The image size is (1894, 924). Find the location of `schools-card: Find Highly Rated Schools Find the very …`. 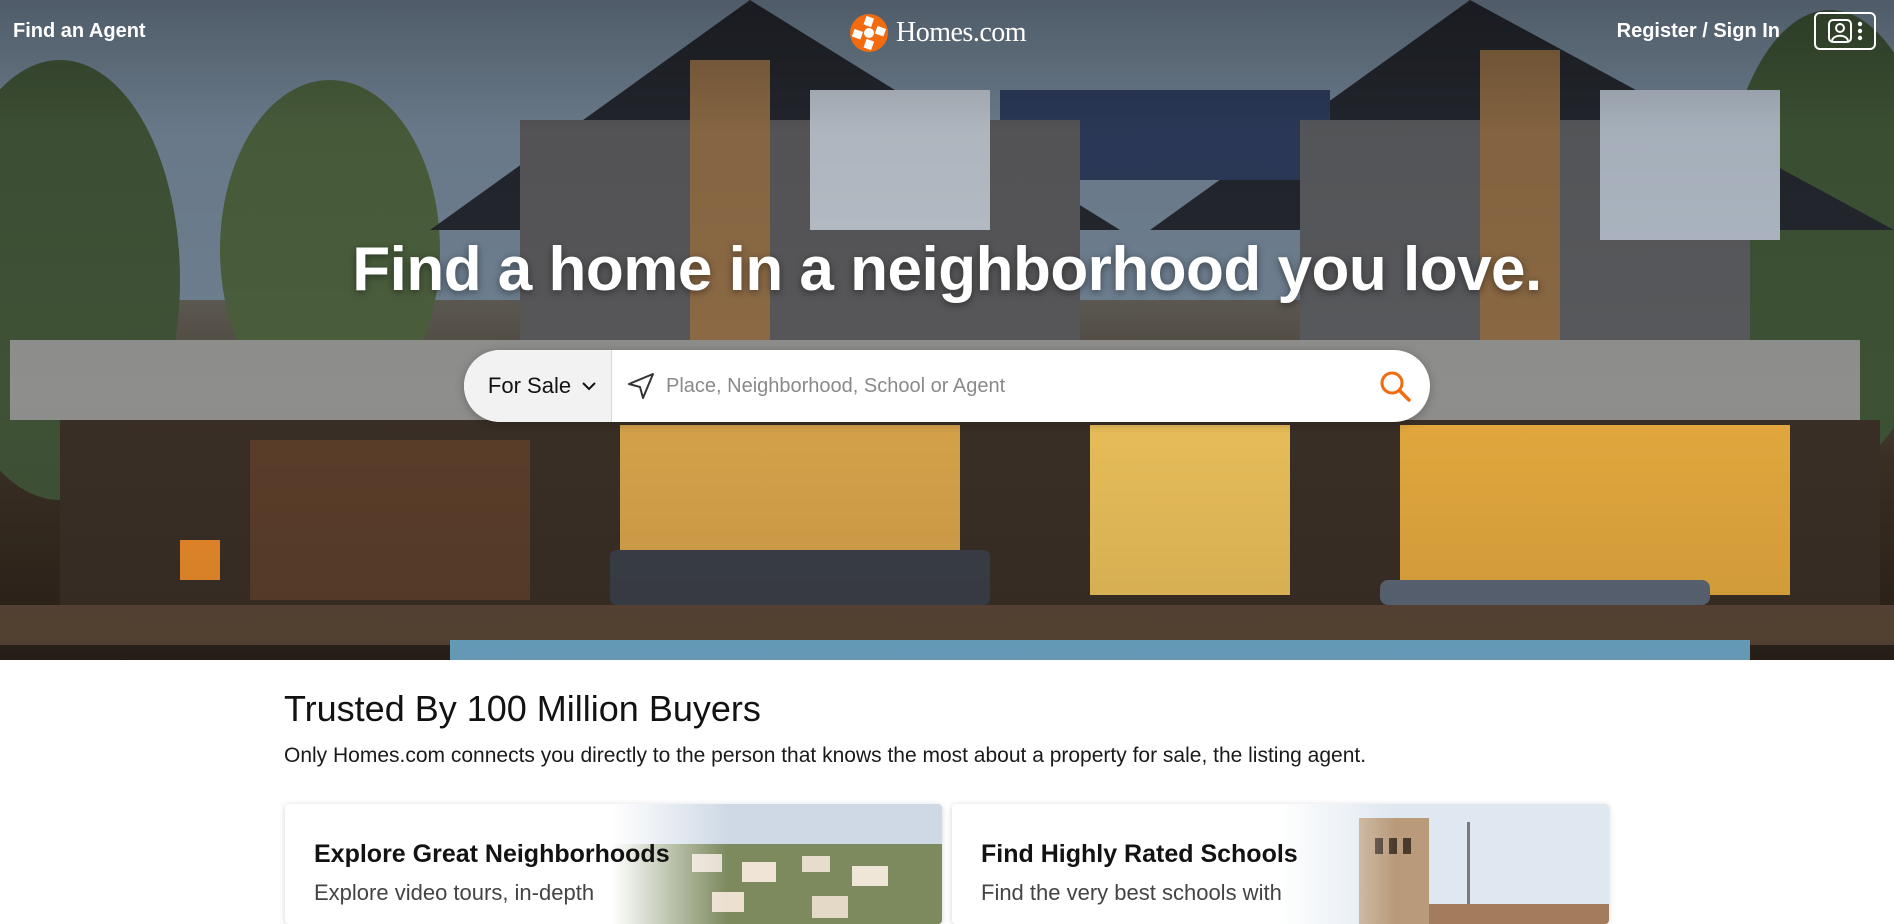

schools-card: Find Highly Rated Schools Find the very … is located at coordinates (1280, 864).